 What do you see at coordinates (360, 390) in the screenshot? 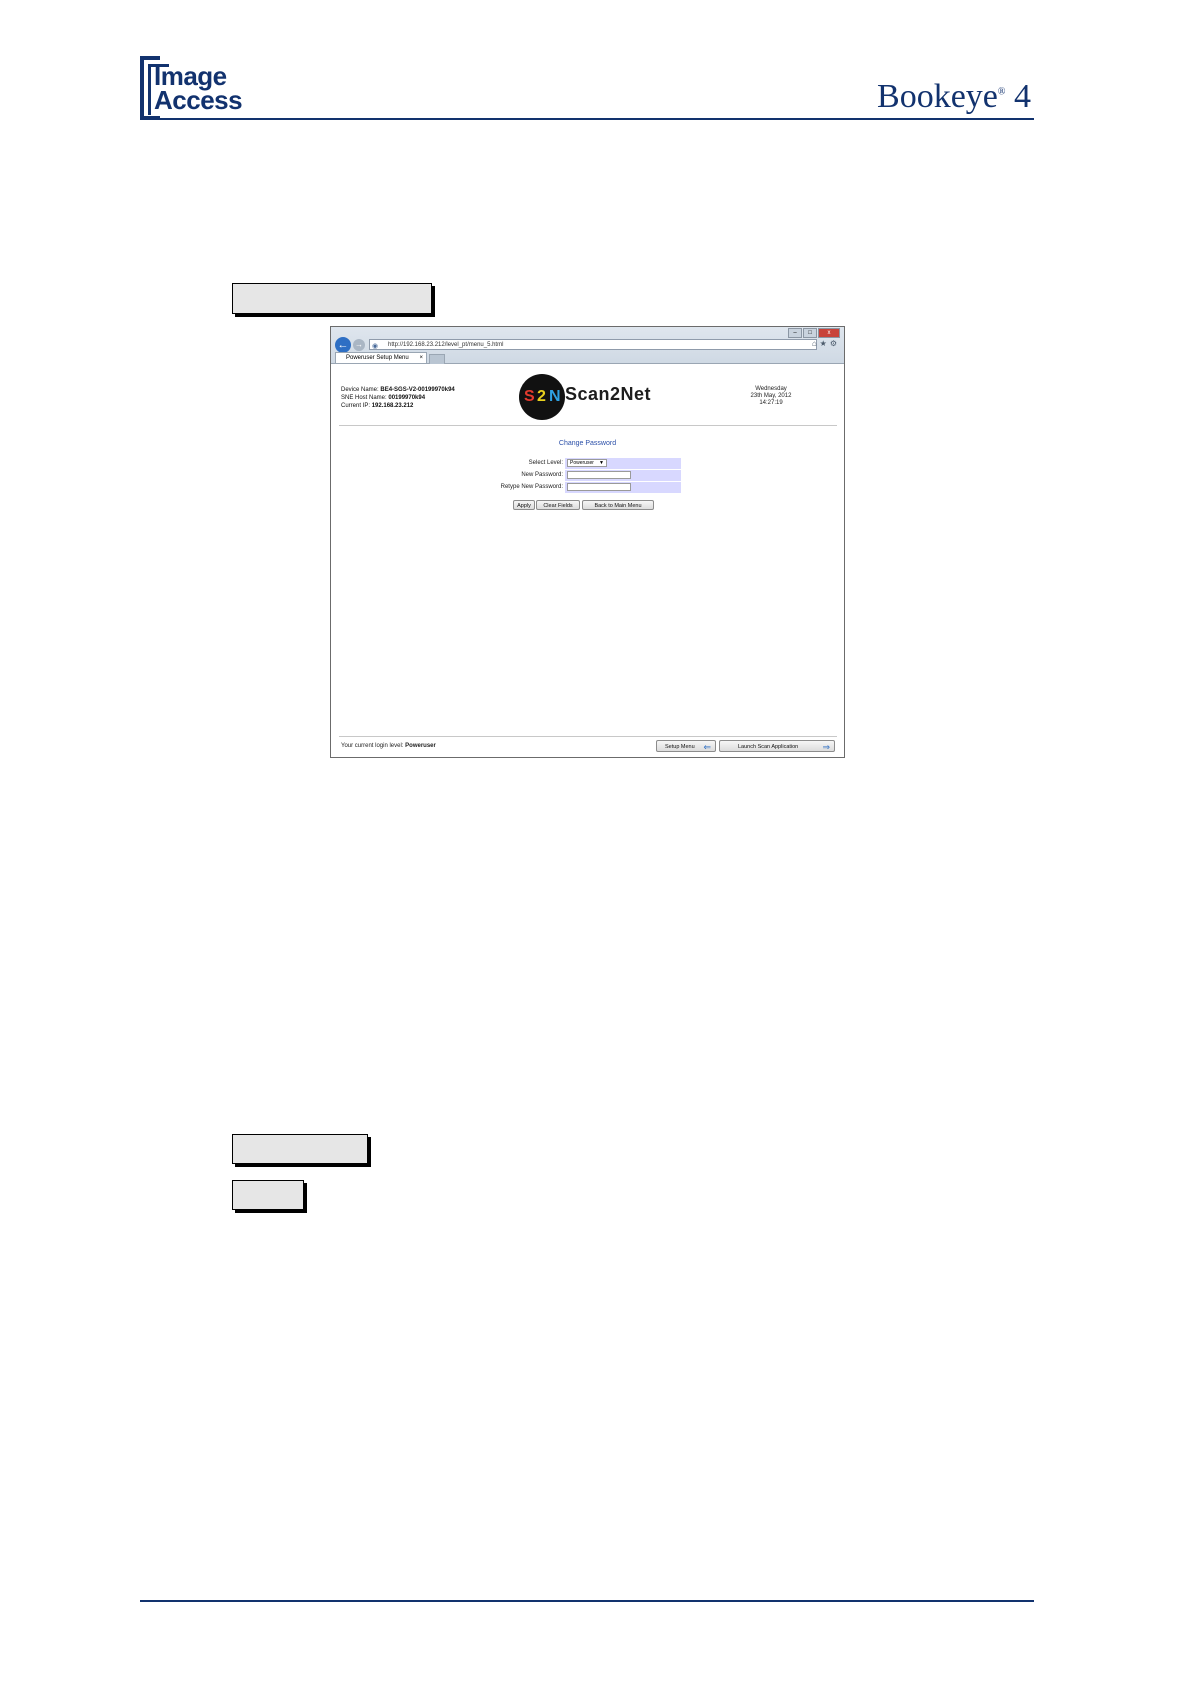
I see `device-name-label: Device Name:` at bounding box center [360, 390].